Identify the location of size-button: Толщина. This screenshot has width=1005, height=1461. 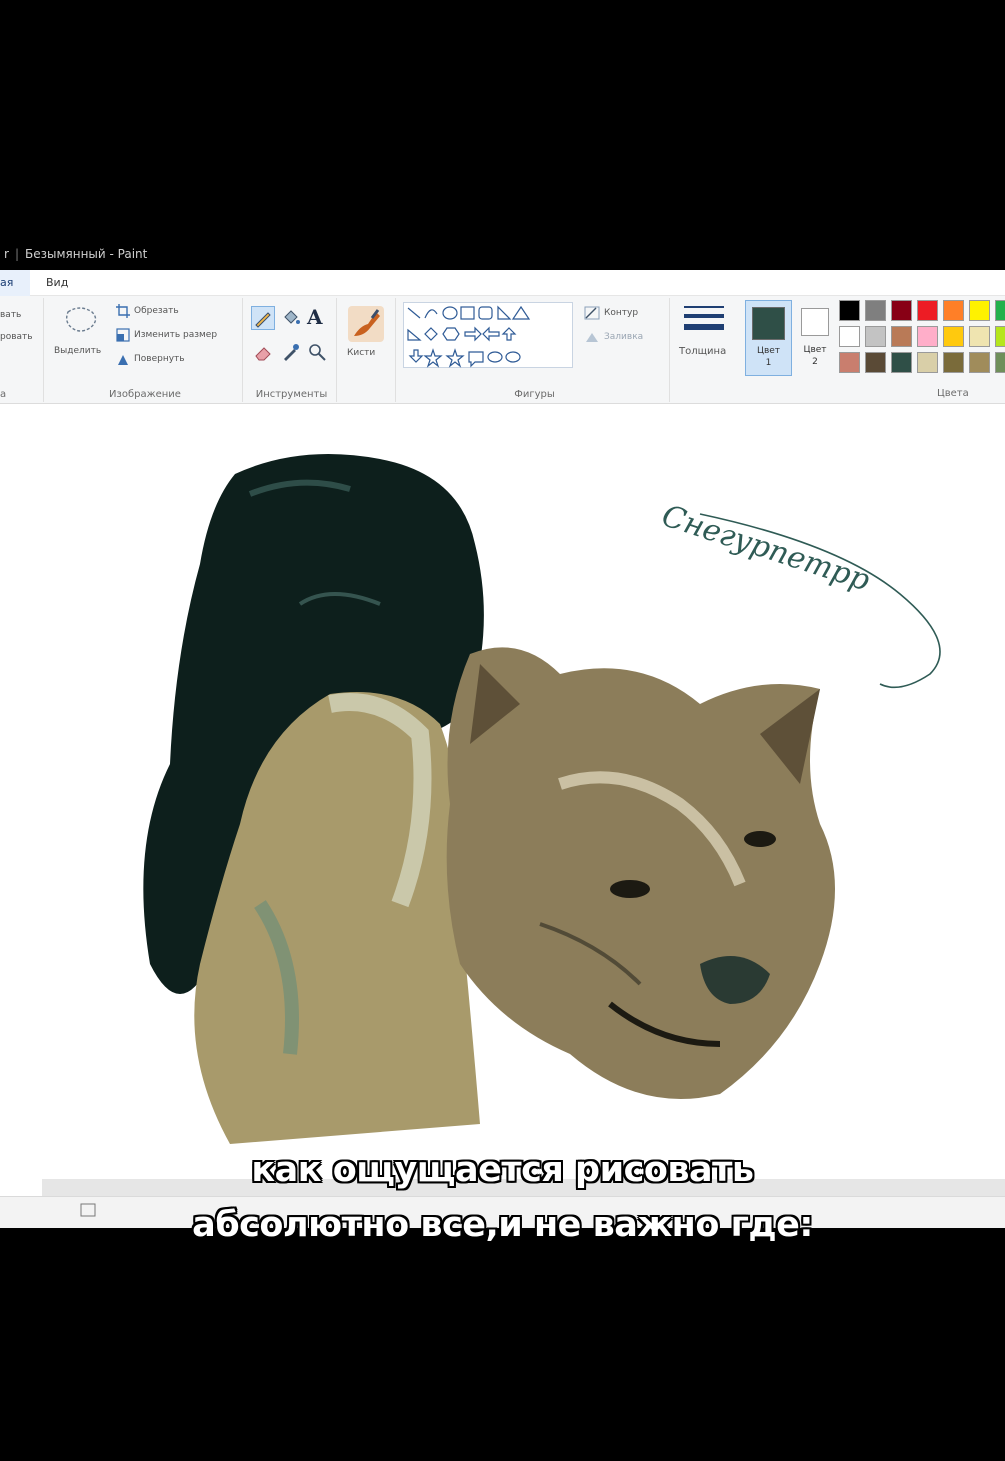
(702, 351).